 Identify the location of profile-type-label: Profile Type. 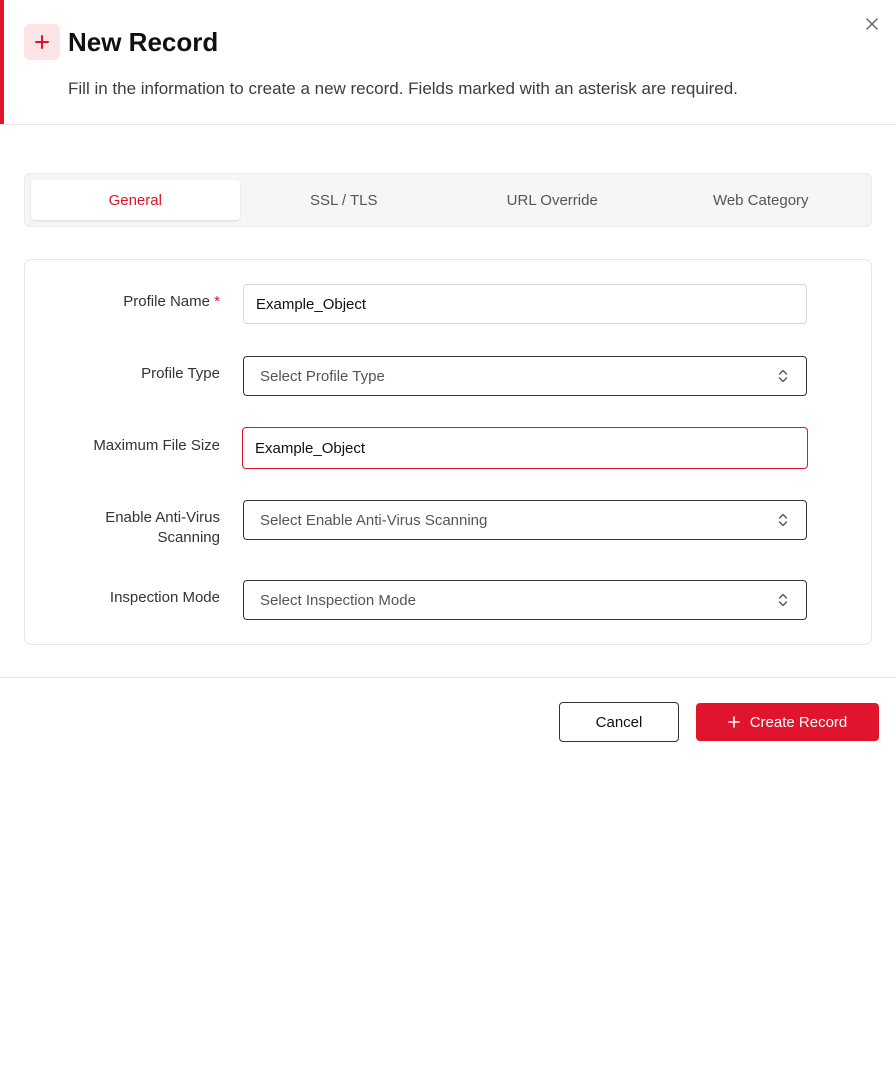
(180, 373).